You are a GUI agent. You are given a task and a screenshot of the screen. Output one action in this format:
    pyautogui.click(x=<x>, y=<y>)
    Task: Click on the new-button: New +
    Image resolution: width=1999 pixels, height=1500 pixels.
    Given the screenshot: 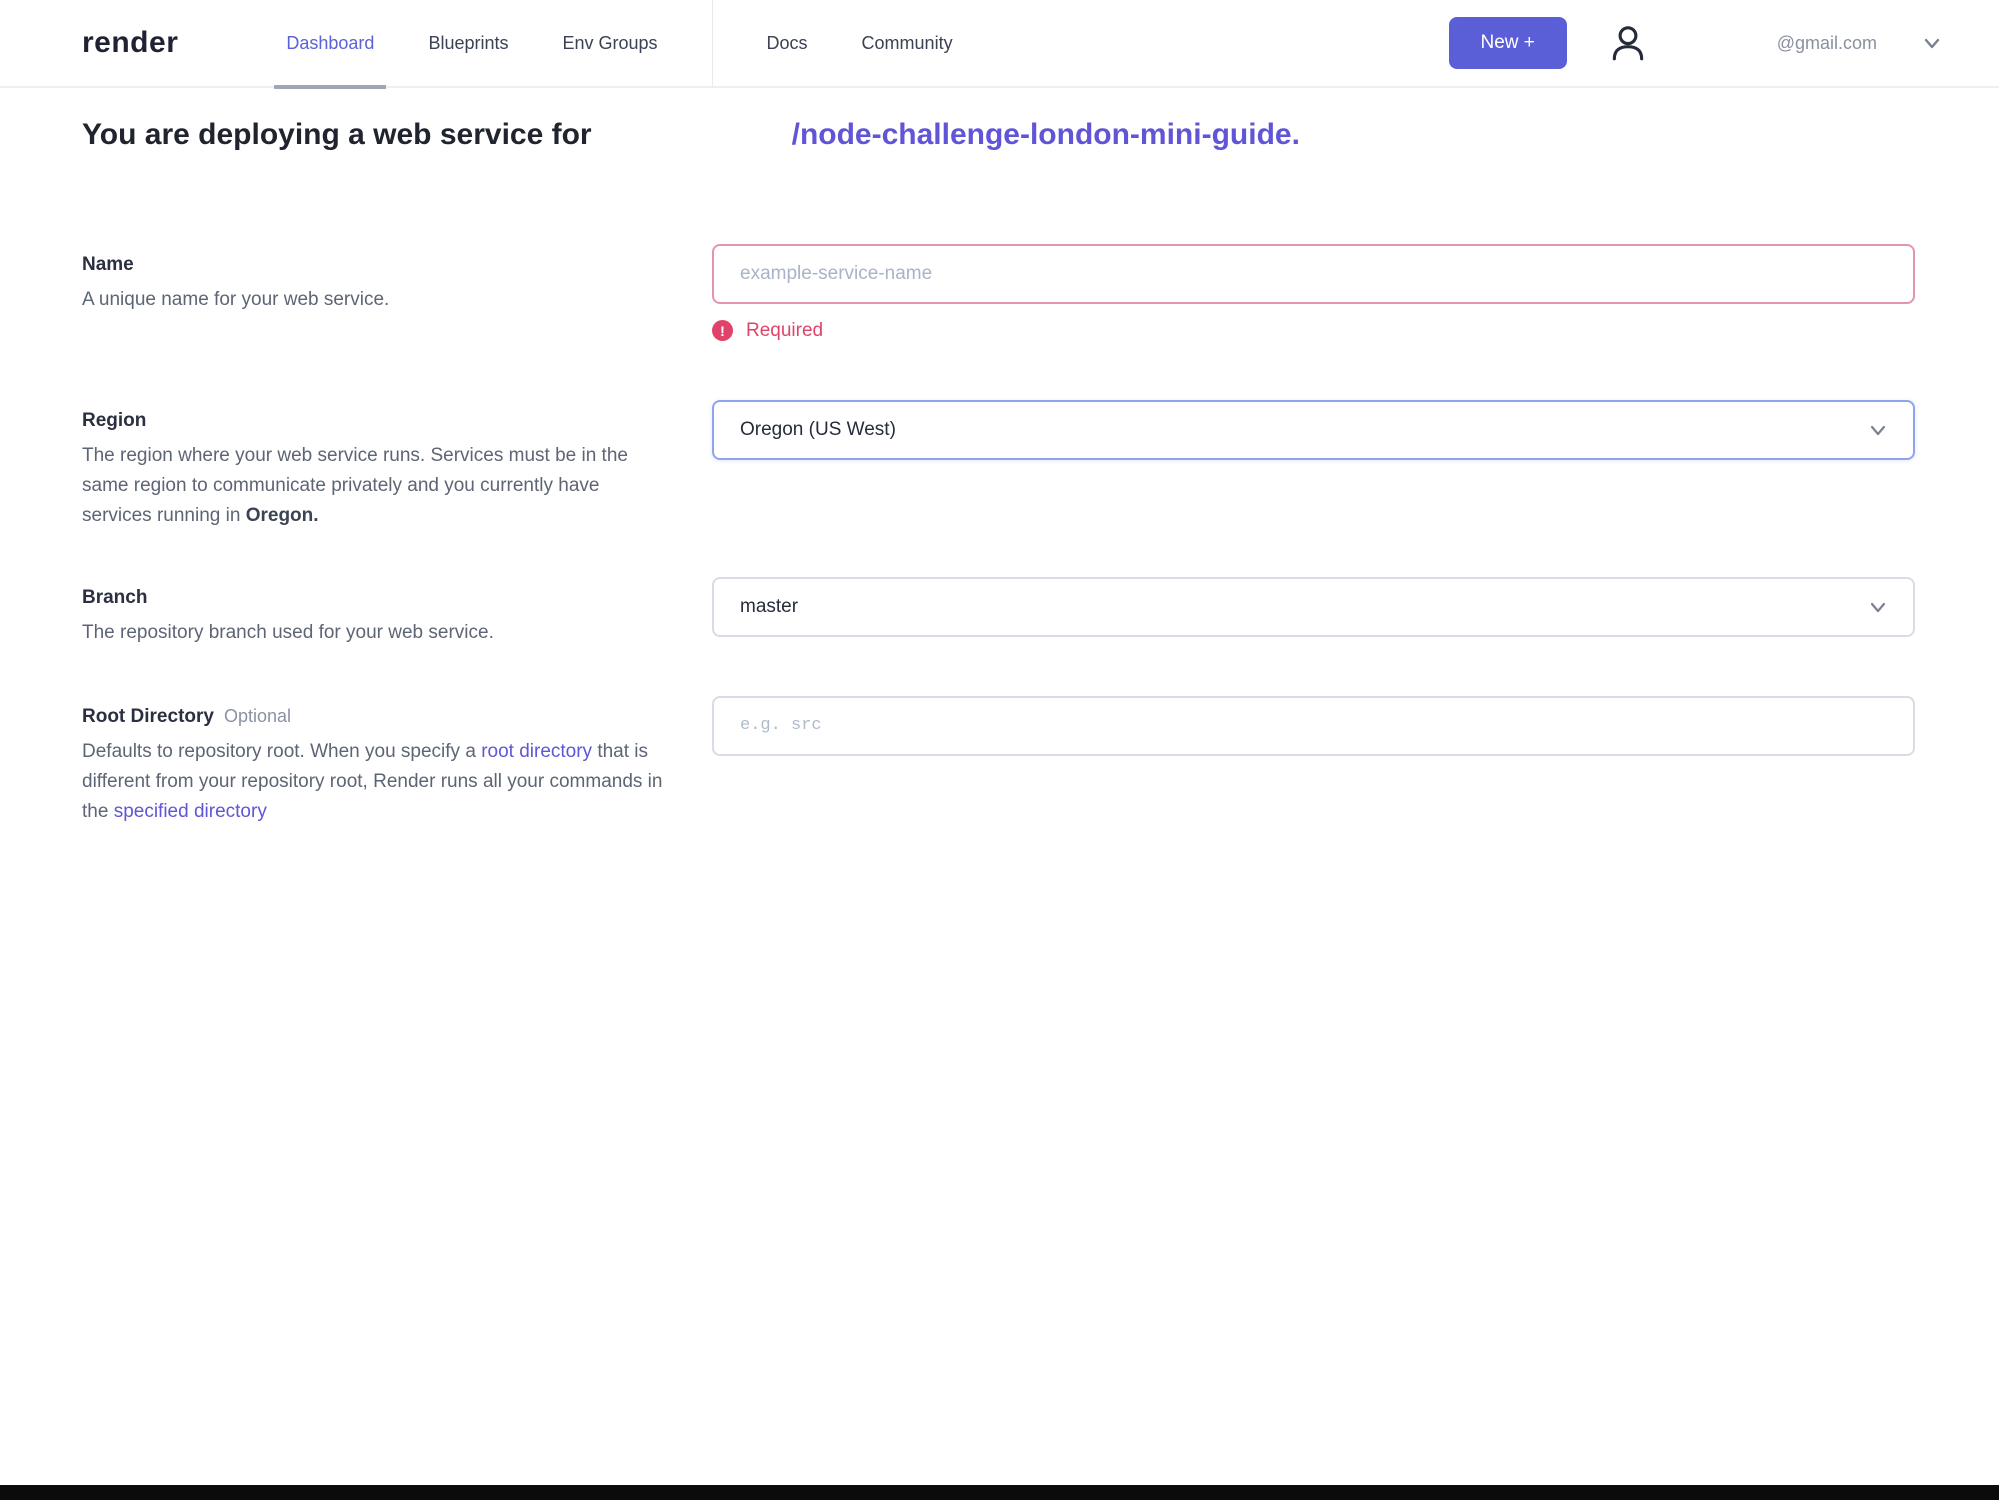 What is the action you would take?
    pyautogui.click(x=1507, y=43)
    